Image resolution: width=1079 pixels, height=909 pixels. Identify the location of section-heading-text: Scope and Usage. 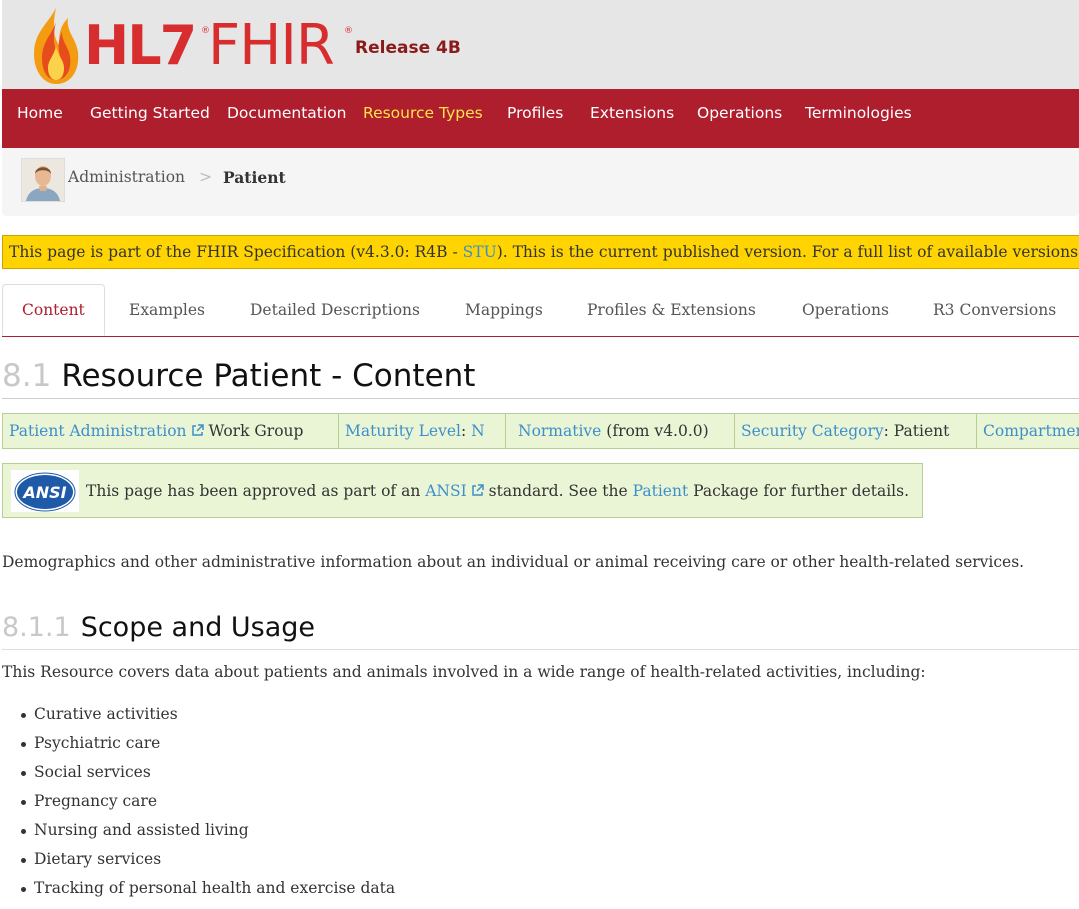
(198, 627).